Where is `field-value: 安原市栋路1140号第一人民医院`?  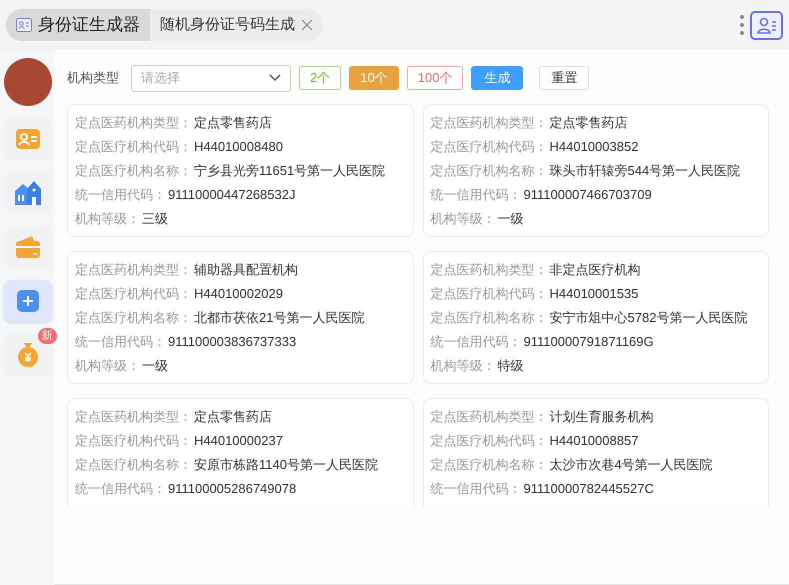
field-value: 安原市栋路1140号第一人民医院 is located at coordinates (286, 465).